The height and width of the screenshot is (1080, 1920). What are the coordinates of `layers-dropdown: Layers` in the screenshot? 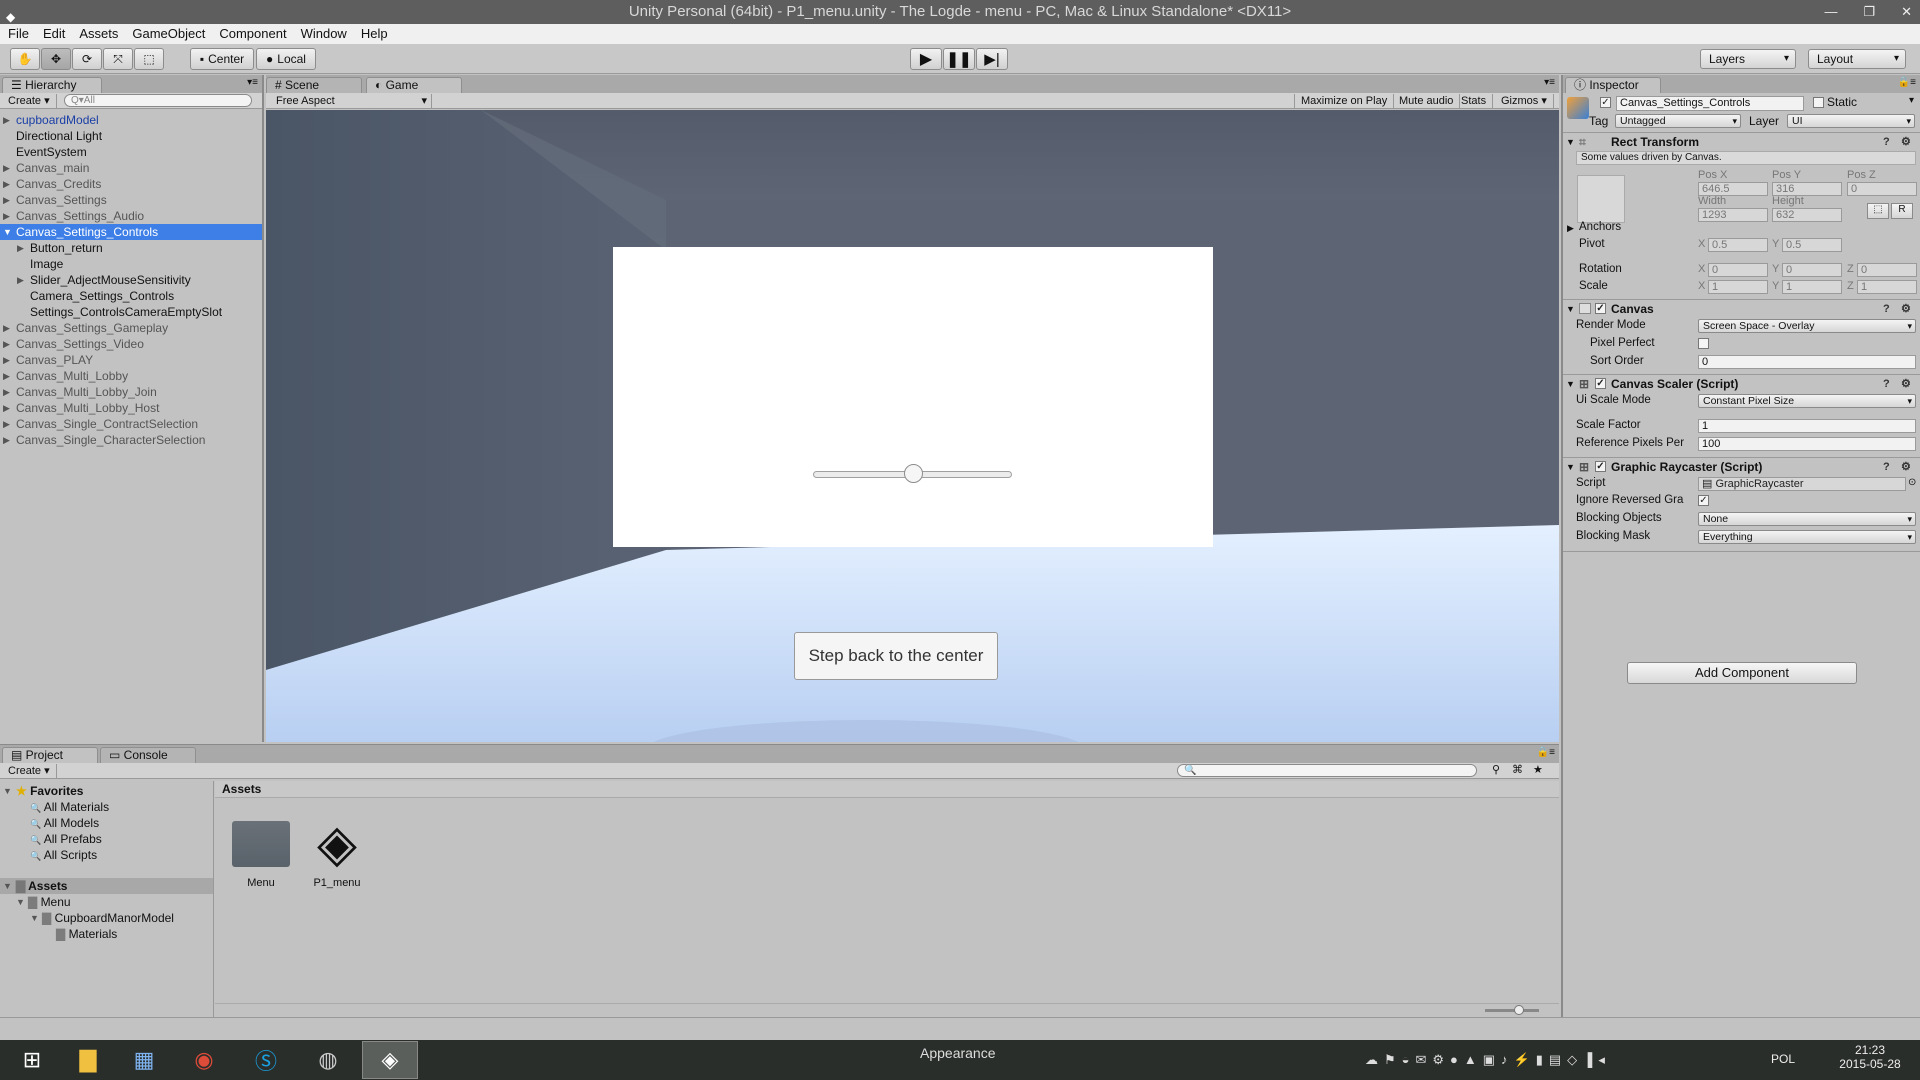 It's located at (1748, 59).